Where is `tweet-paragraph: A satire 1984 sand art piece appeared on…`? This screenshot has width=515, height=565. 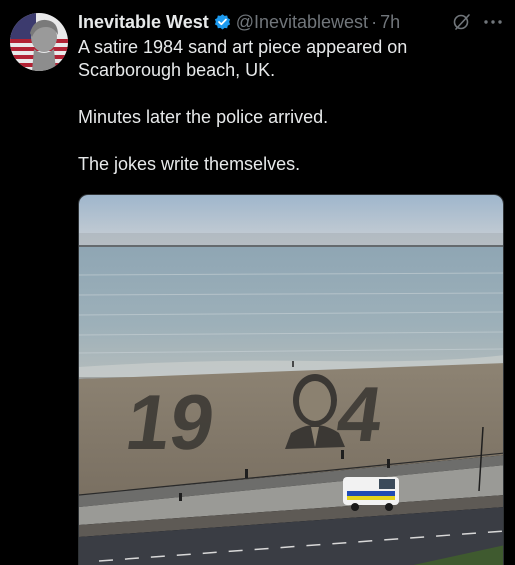 tweet-paragraph: A satire 1984 sand art piece appeared on… is located at coordinates (243, 58).